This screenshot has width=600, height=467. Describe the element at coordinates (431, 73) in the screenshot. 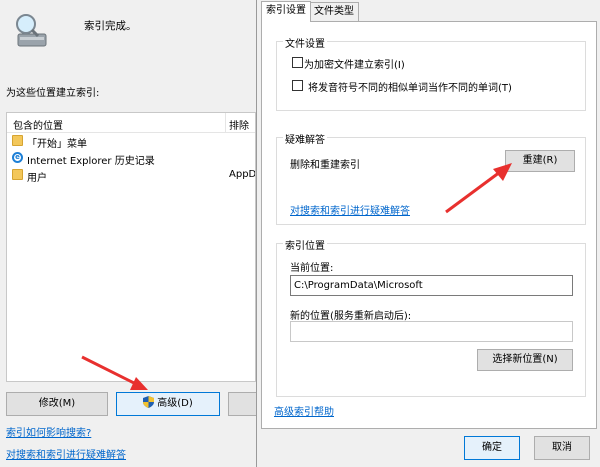

I see `file-settings-group: 文件设置 为加密文件建立索引(I) 将发音符号不同的相似单词当作不同的单词(T)` at that location.